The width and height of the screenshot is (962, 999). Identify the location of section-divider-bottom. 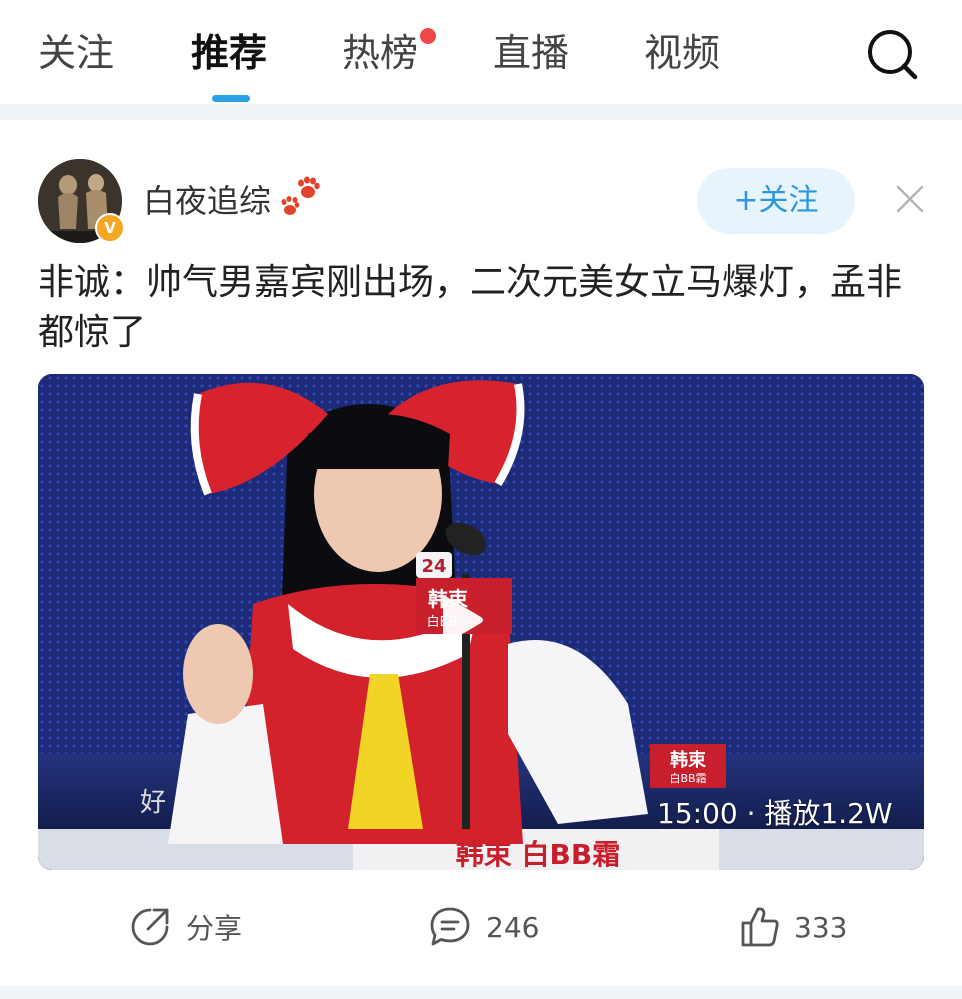
(481, 992).